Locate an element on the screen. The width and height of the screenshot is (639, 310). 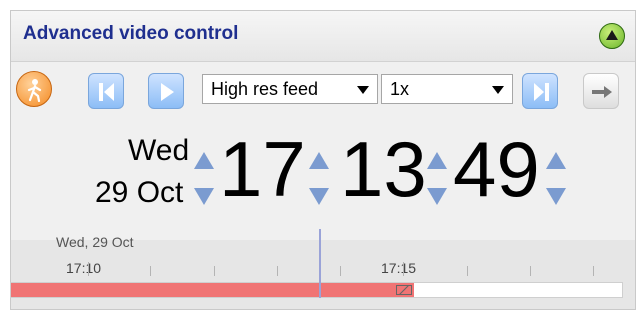
skip-to-end-icon is located at coordinates (540, 91).